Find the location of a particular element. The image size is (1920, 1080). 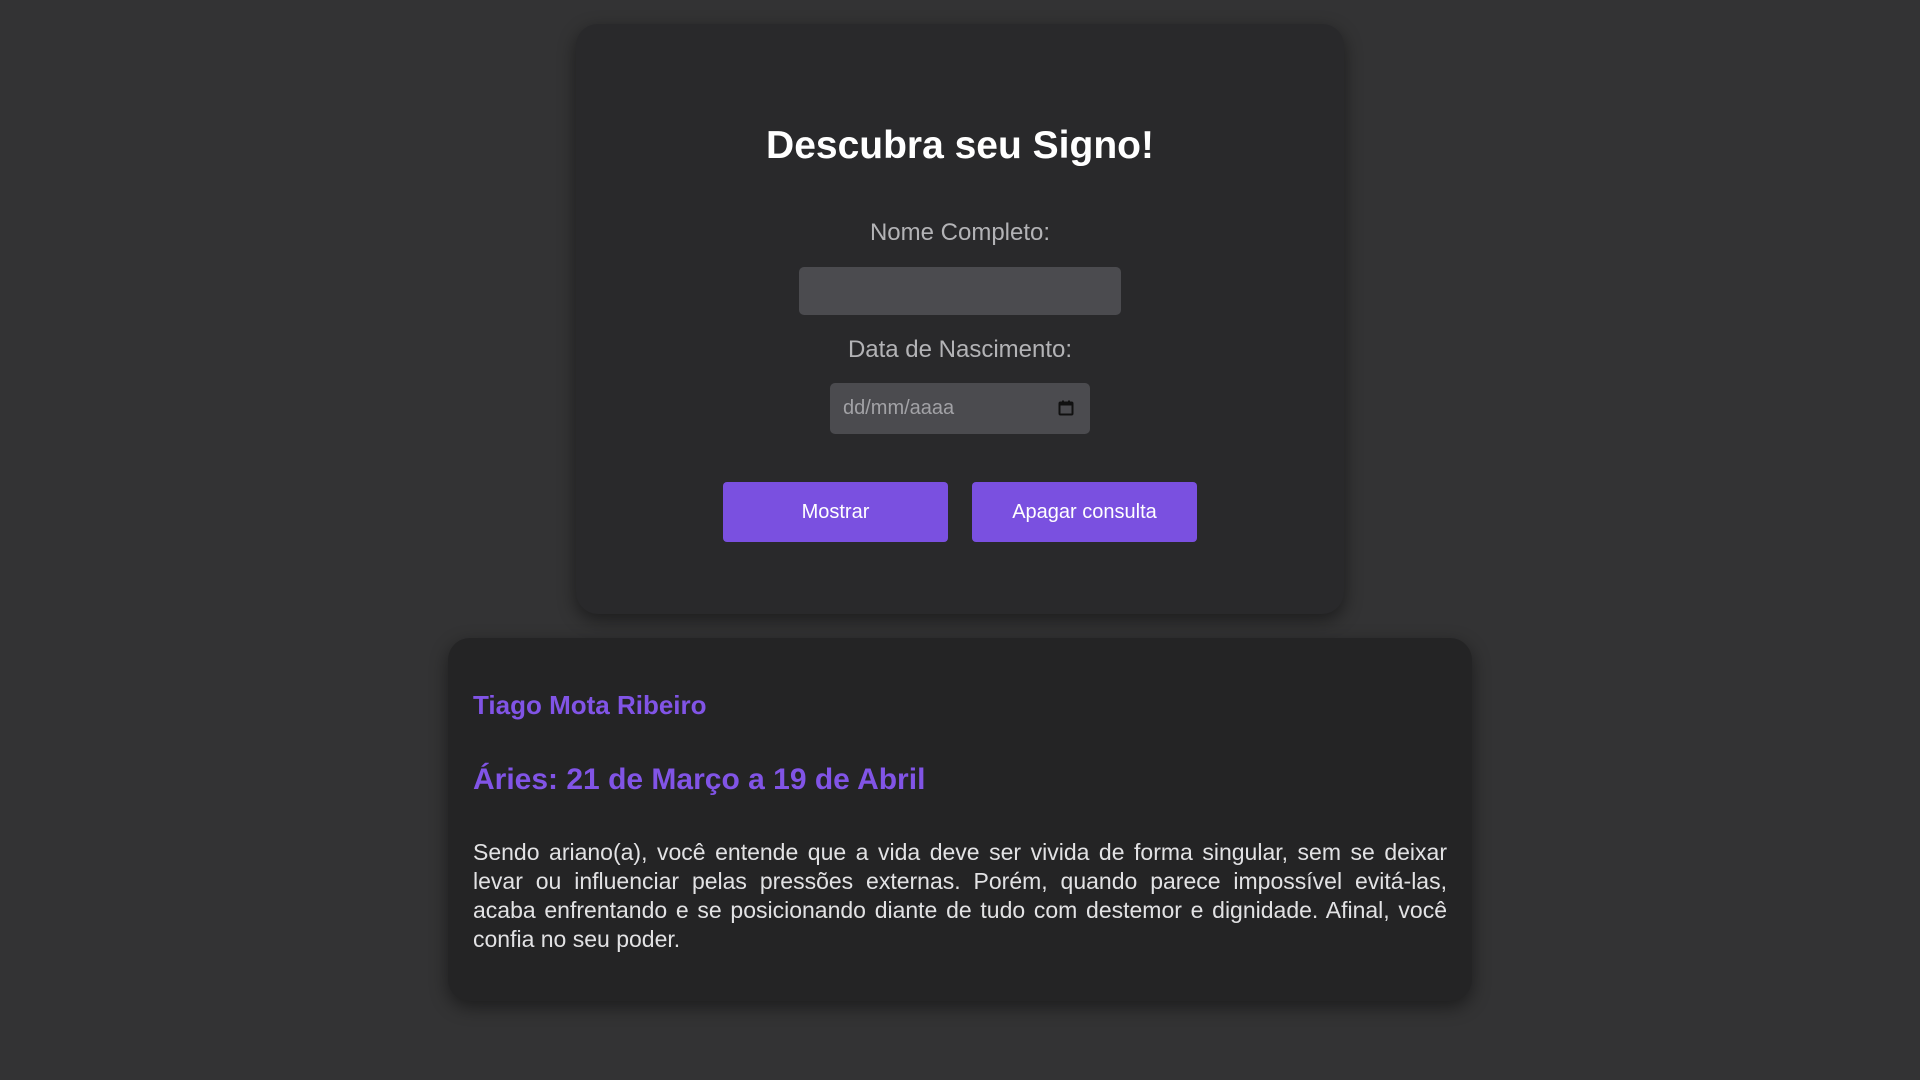

birthdate-input: dd/mm/aaaa is located at coordinates (960, 408).